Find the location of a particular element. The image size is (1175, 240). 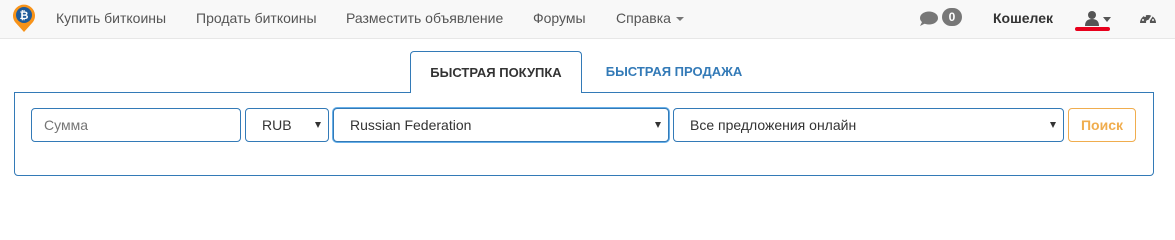

wallet-link: Кошелек is located at coordinates (1023, 18).